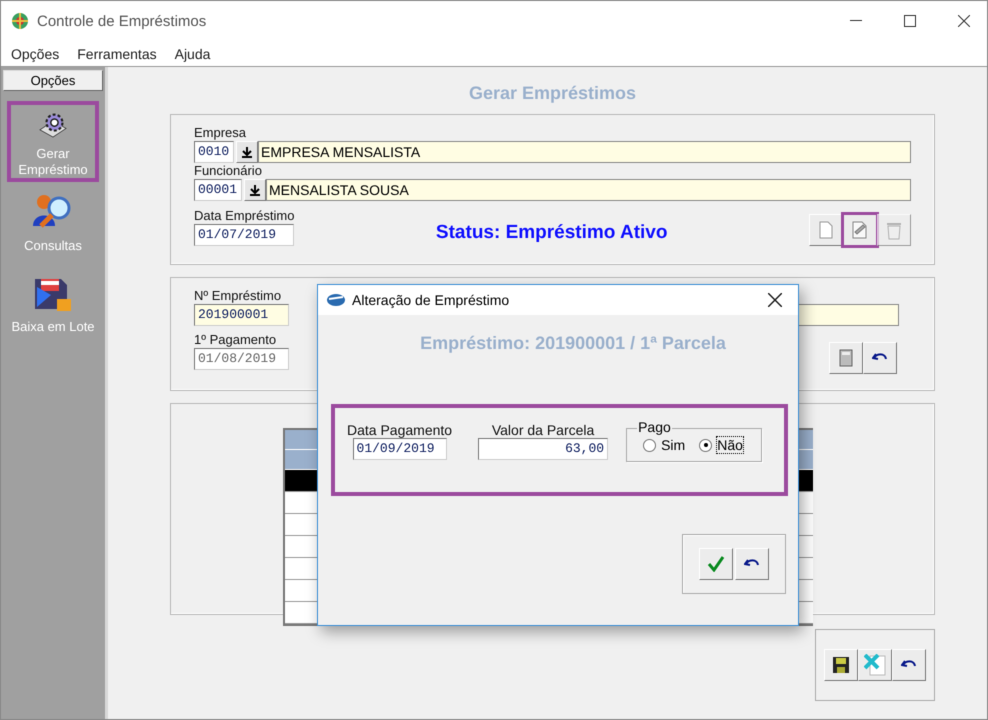  What do you see at coordinates (654, 427) in the screenshot?
I see `group-label: Pago` at bounding box center [654, 427].